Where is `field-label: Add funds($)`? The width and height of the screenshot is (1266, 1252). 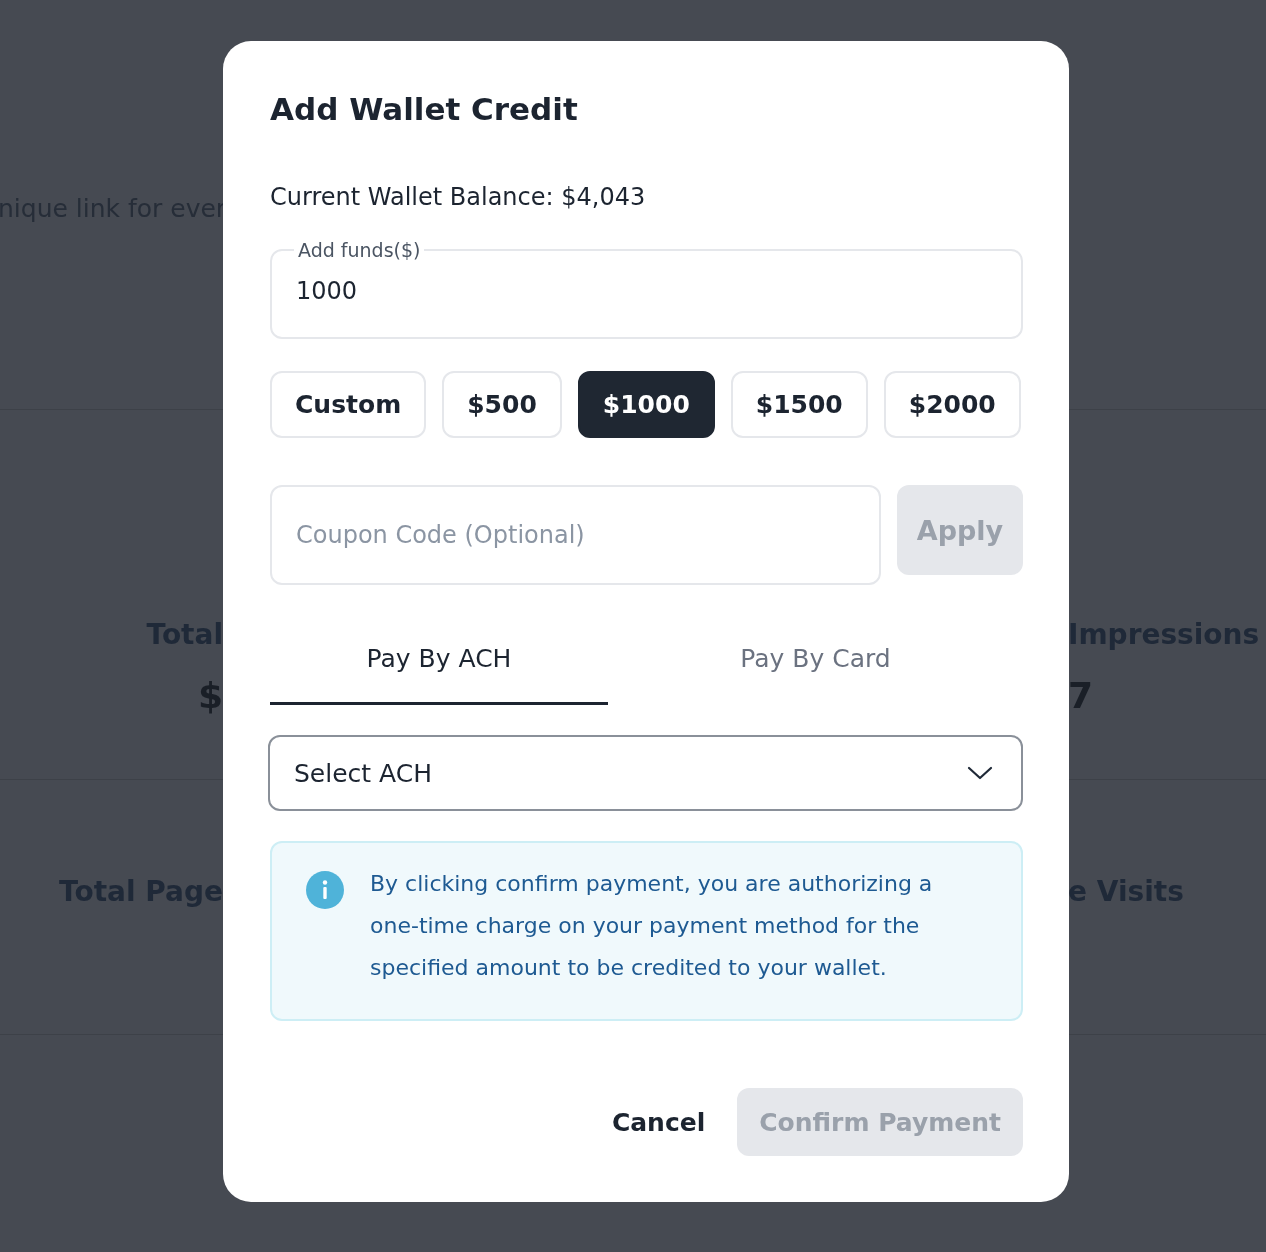 field-label: Add funds($) is located at coordinates (359, 250).